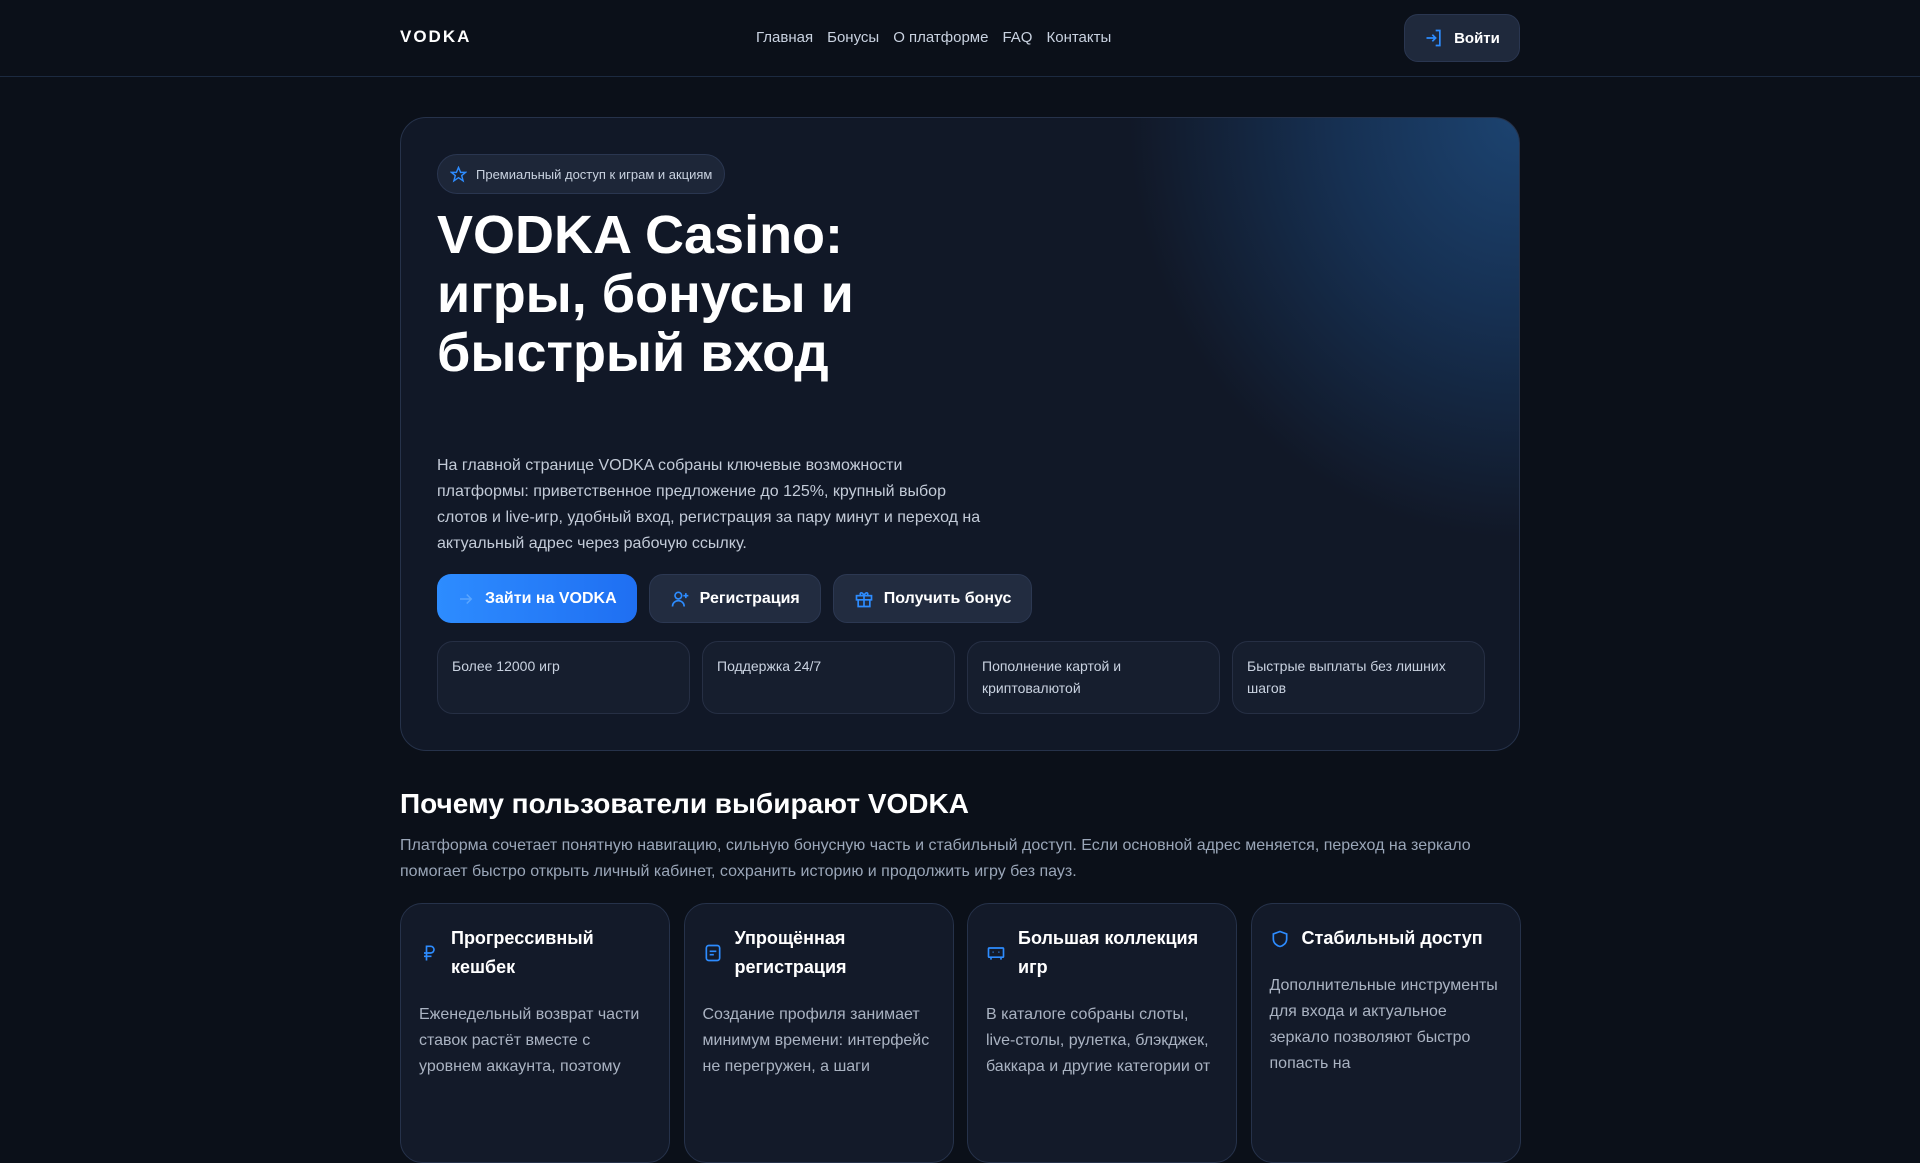  I want to click on main-nav: Главная Бонусы О платформе FAQ Контакты, so click(933, 37).